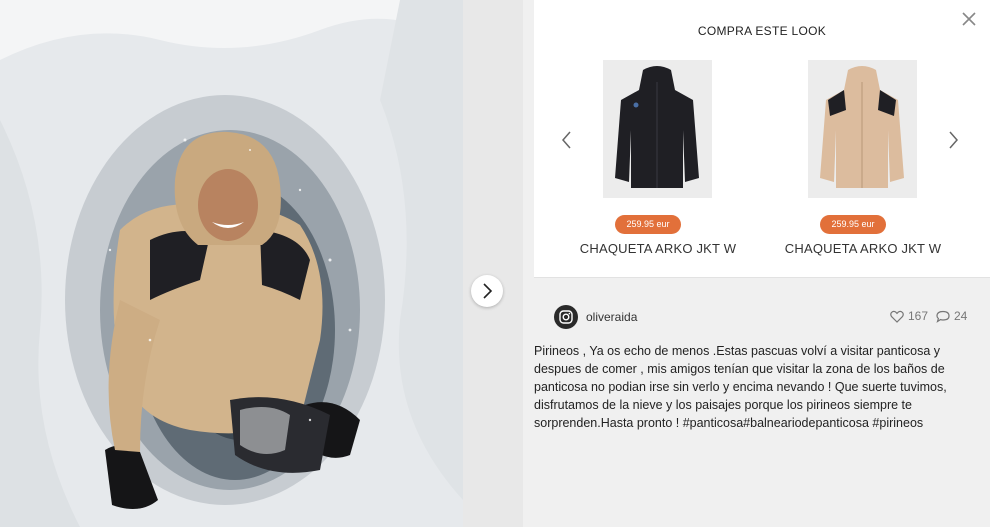 The height and width of the screenshot is (527, 990). What do you see at coordinates (943, 316) in the screenshot?
I see `comment-icon` at bounding box center [943, 316].